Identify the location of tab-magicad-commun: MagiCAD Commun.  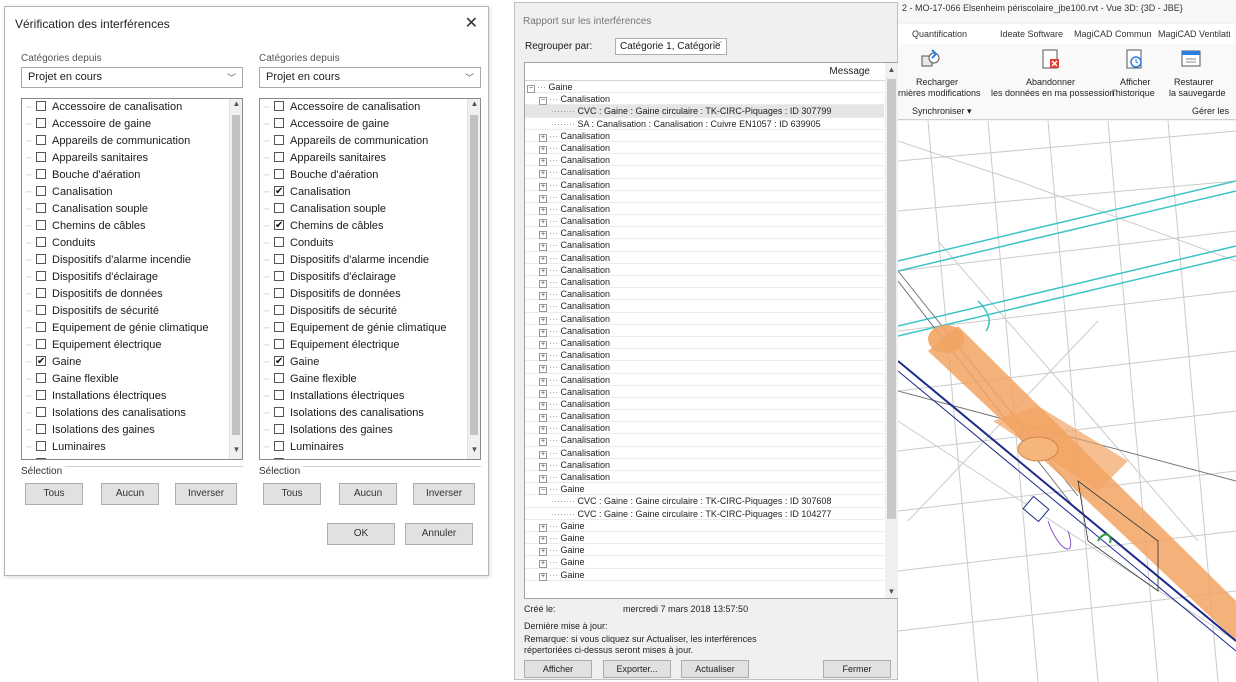
(1113, 34).